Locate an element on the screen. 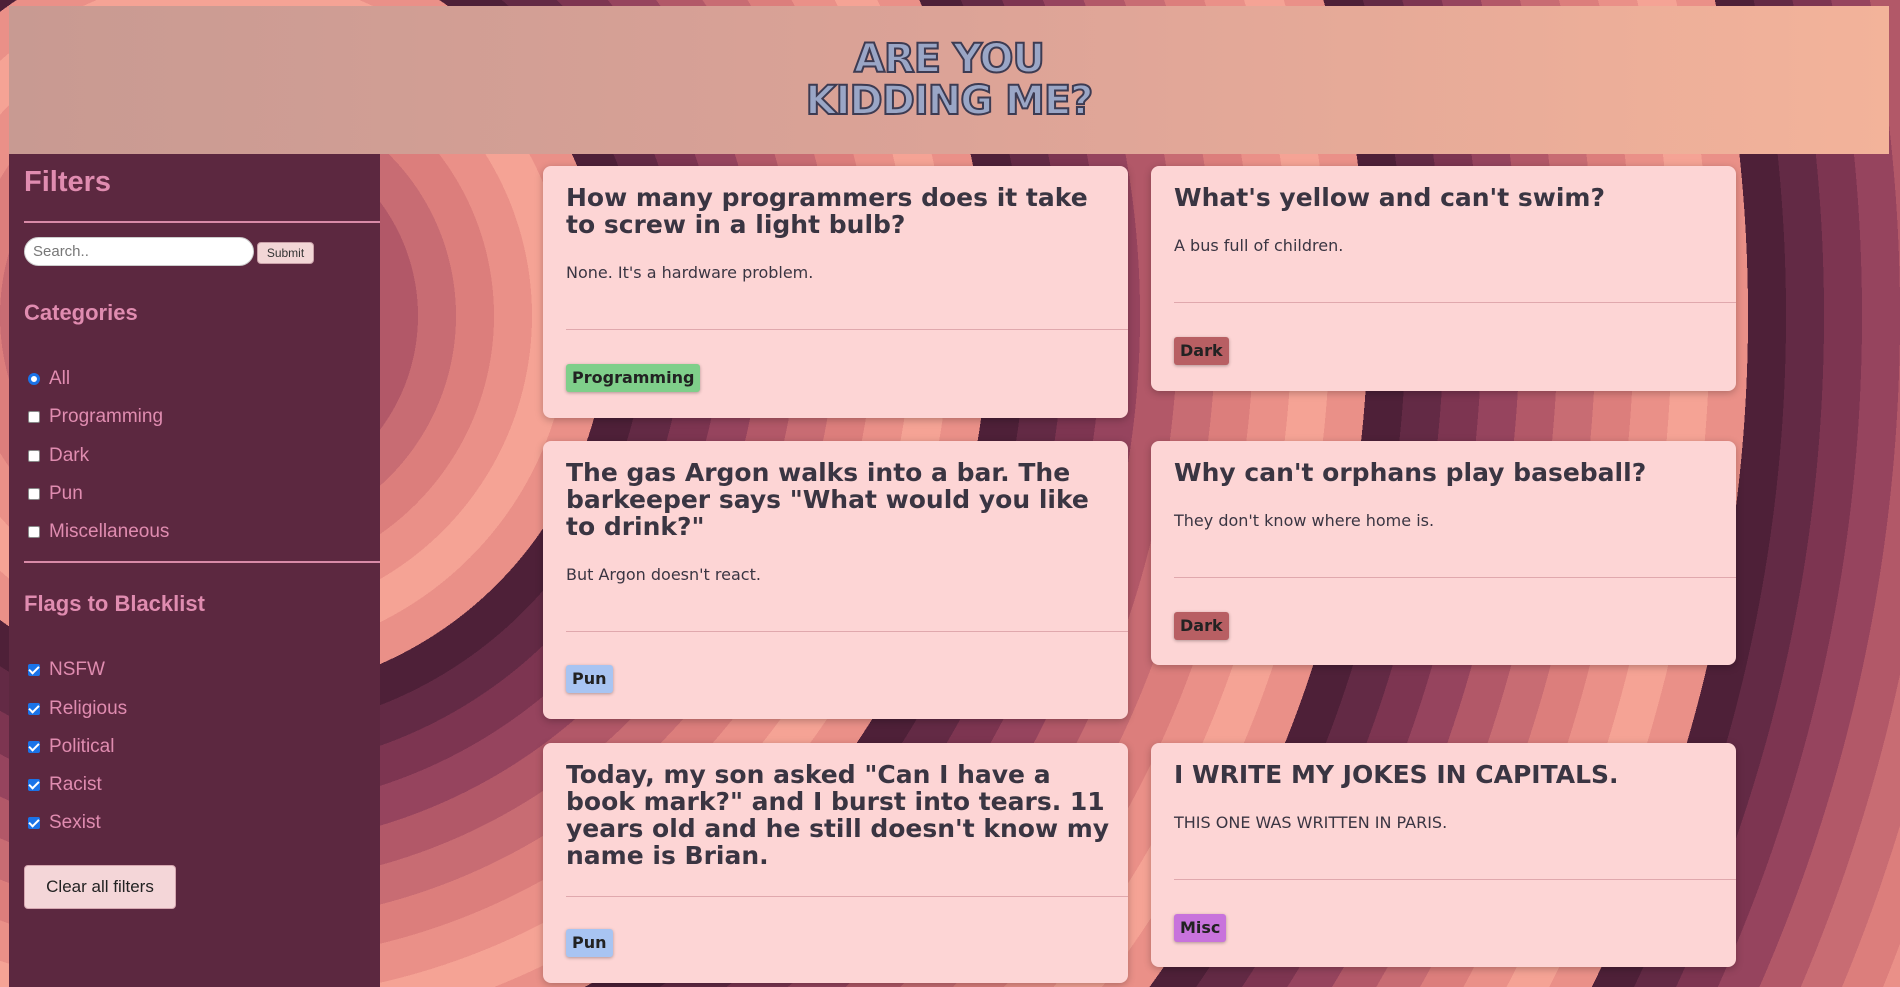 The image size is (1900, 987). joke-delivery: None. It's a hardware problem. is located at coordinates (690, 272).